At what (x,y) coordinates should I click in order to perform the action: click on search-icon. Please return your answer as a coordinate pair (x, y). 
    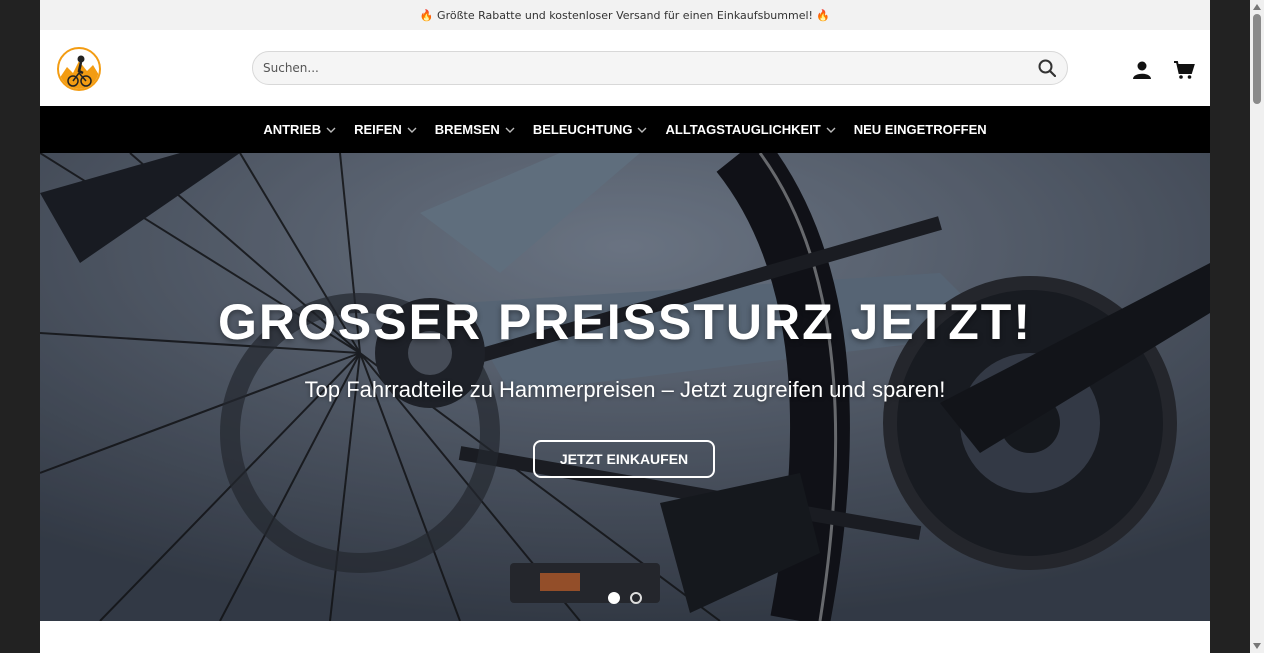
    Looking at the image, I should click on (1047, 68).